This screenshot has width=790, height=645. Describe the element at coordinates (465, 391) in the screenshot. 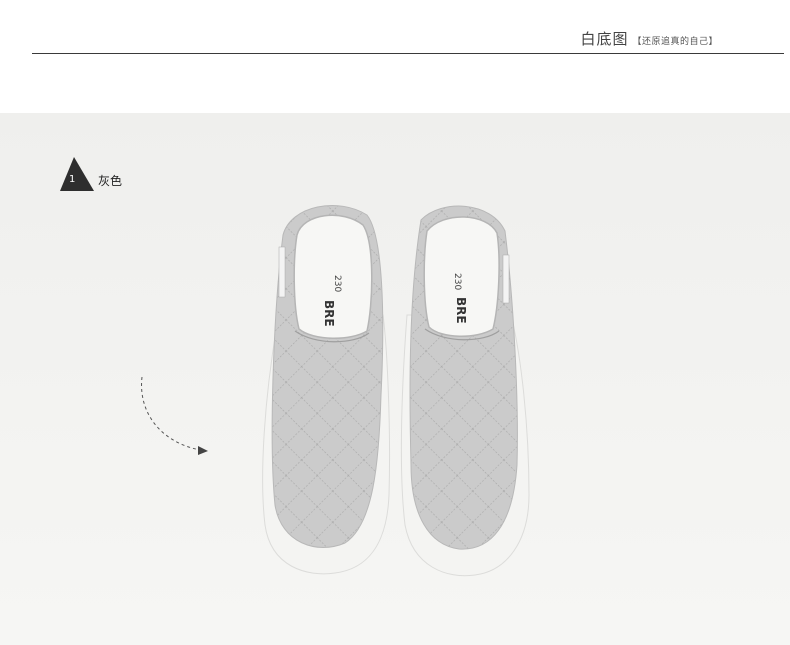

I see `right-shoe-image: 230 BRE` at that location.